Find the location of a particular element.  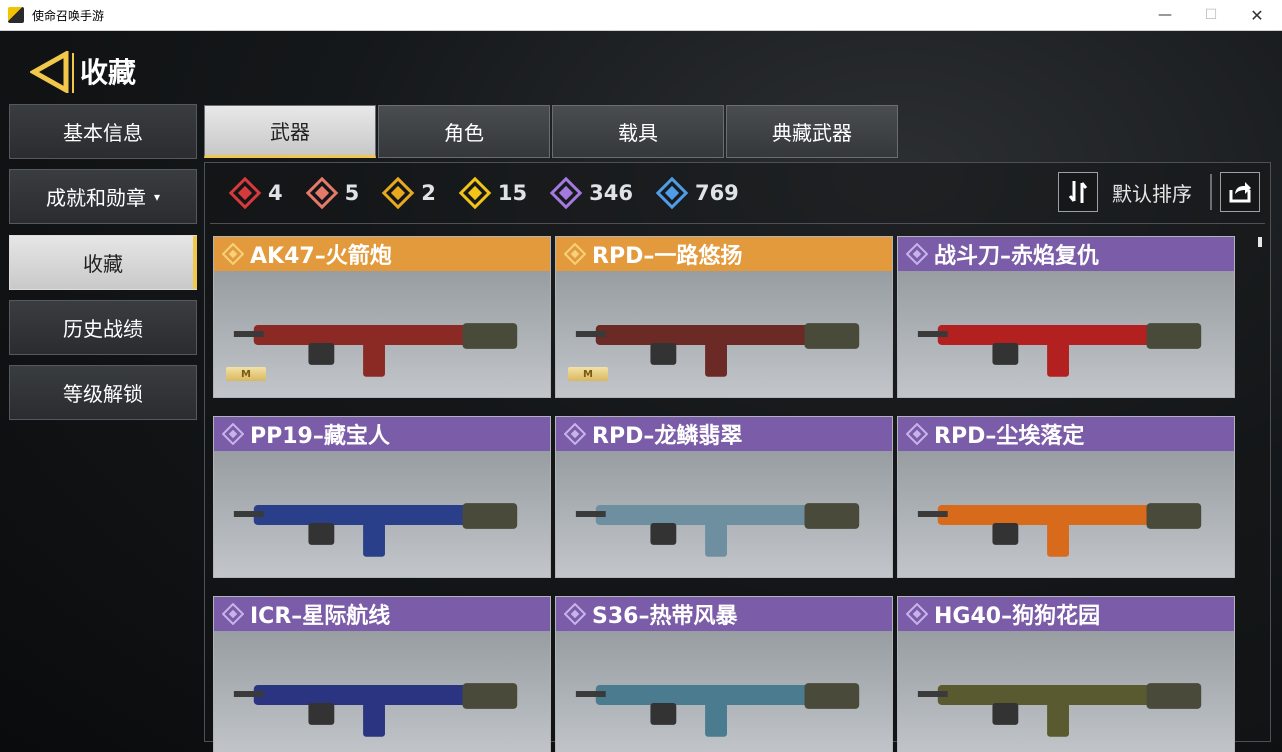

weapon-name: PP19–藏宝人 is located at coordinates (320, 436).